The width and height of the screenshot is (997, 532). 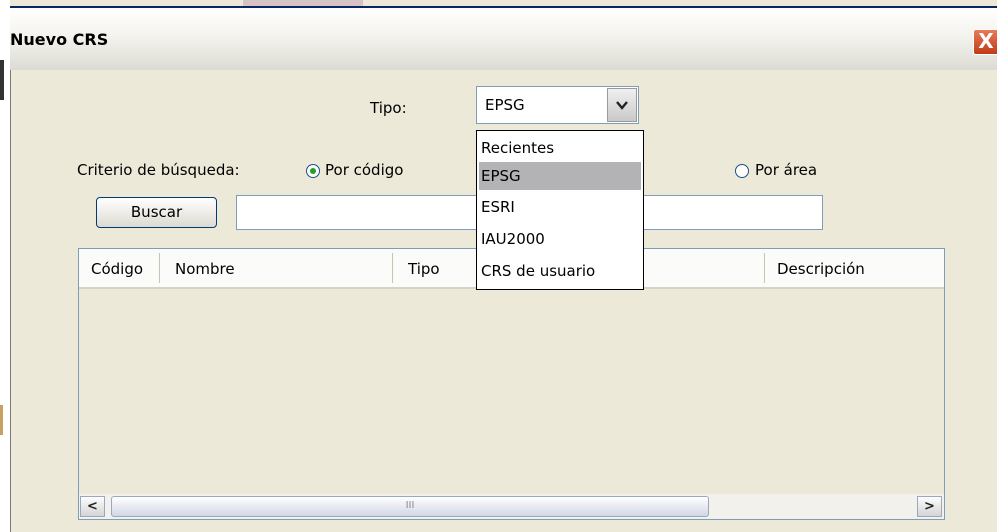 What do you see at coordinates (560, 271) in the screenshot?
I see `dropdown-option-crs-usuario: CRS de usuario` at bounding box center [560, 271].